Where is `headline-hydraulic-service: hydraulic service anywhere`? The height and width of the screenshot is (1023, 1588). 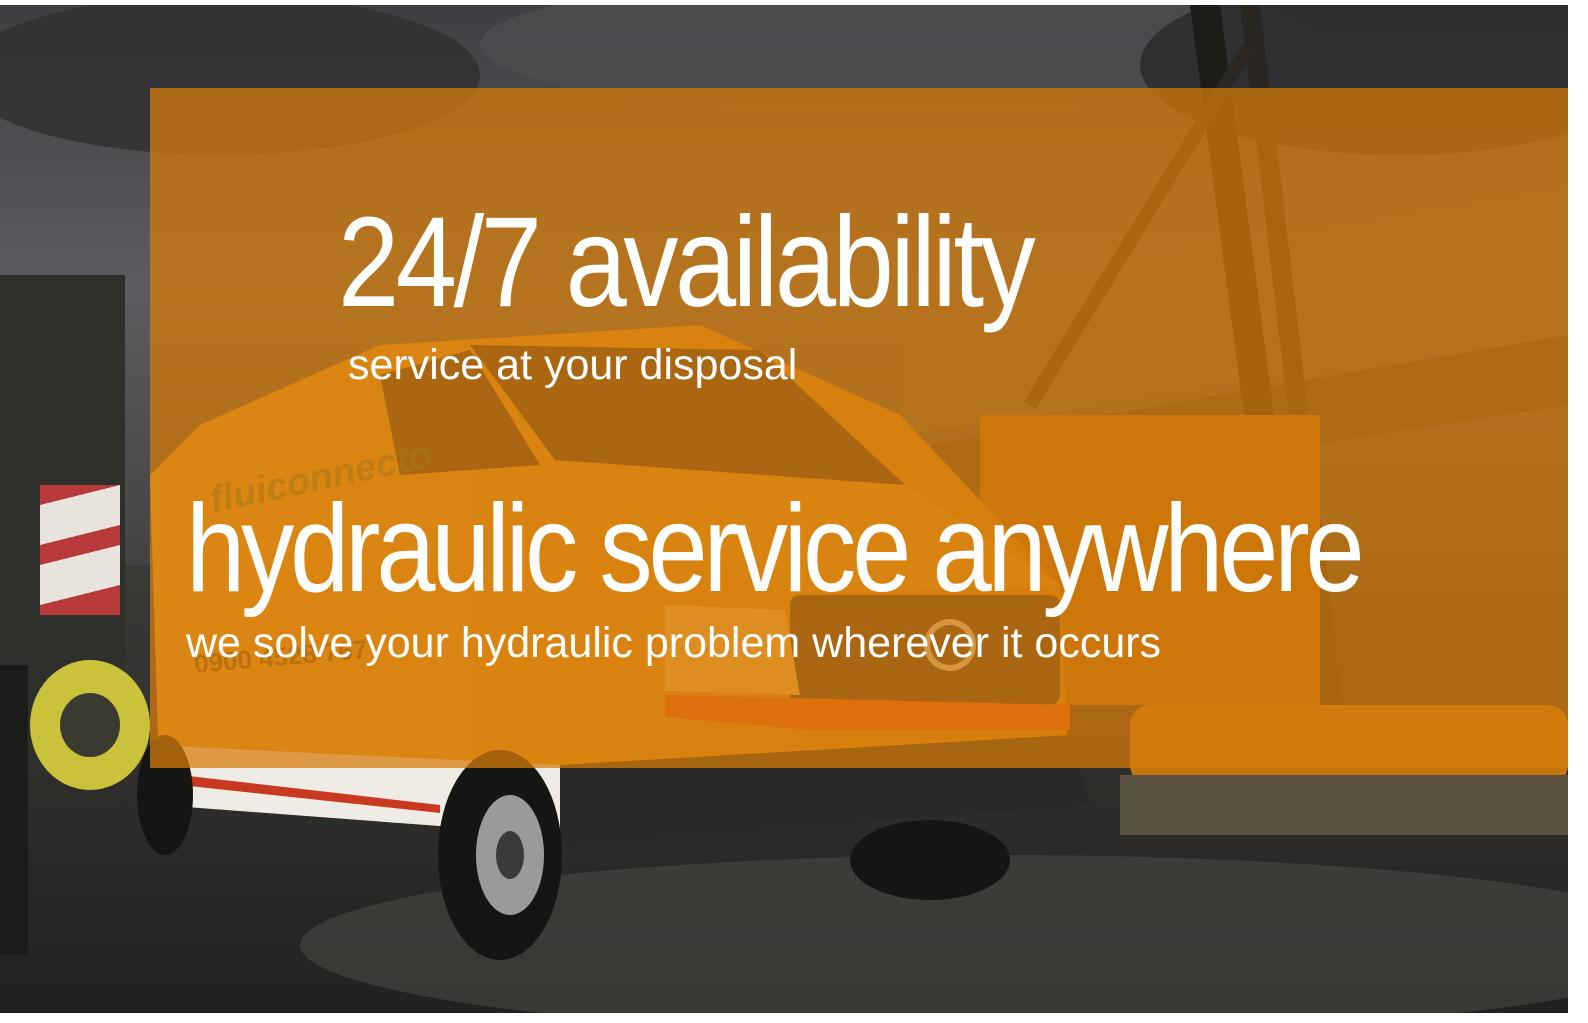
headline-hydraulic-service: hydraulic service anywhere is located at coordinates (775, 549).